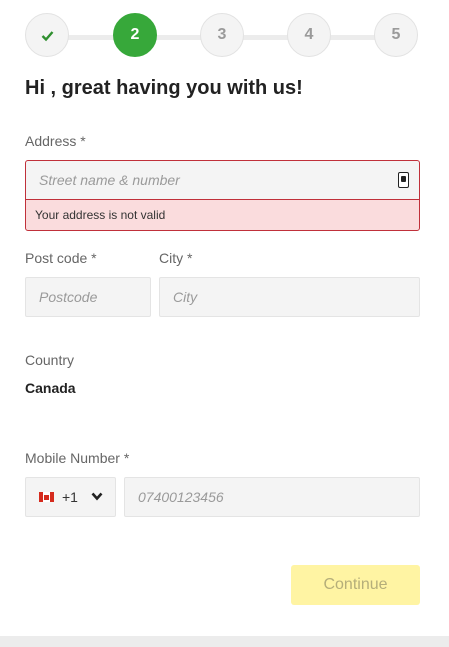  I want to click on check-icon, so click(47, 35).